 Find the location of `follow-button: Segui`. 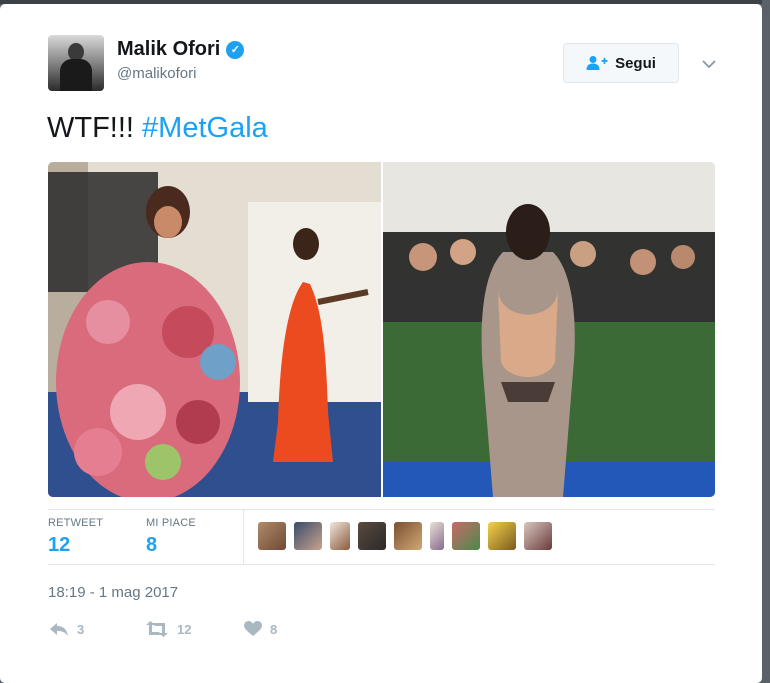

follow-button: Segui is located at coordinates (621, 63).